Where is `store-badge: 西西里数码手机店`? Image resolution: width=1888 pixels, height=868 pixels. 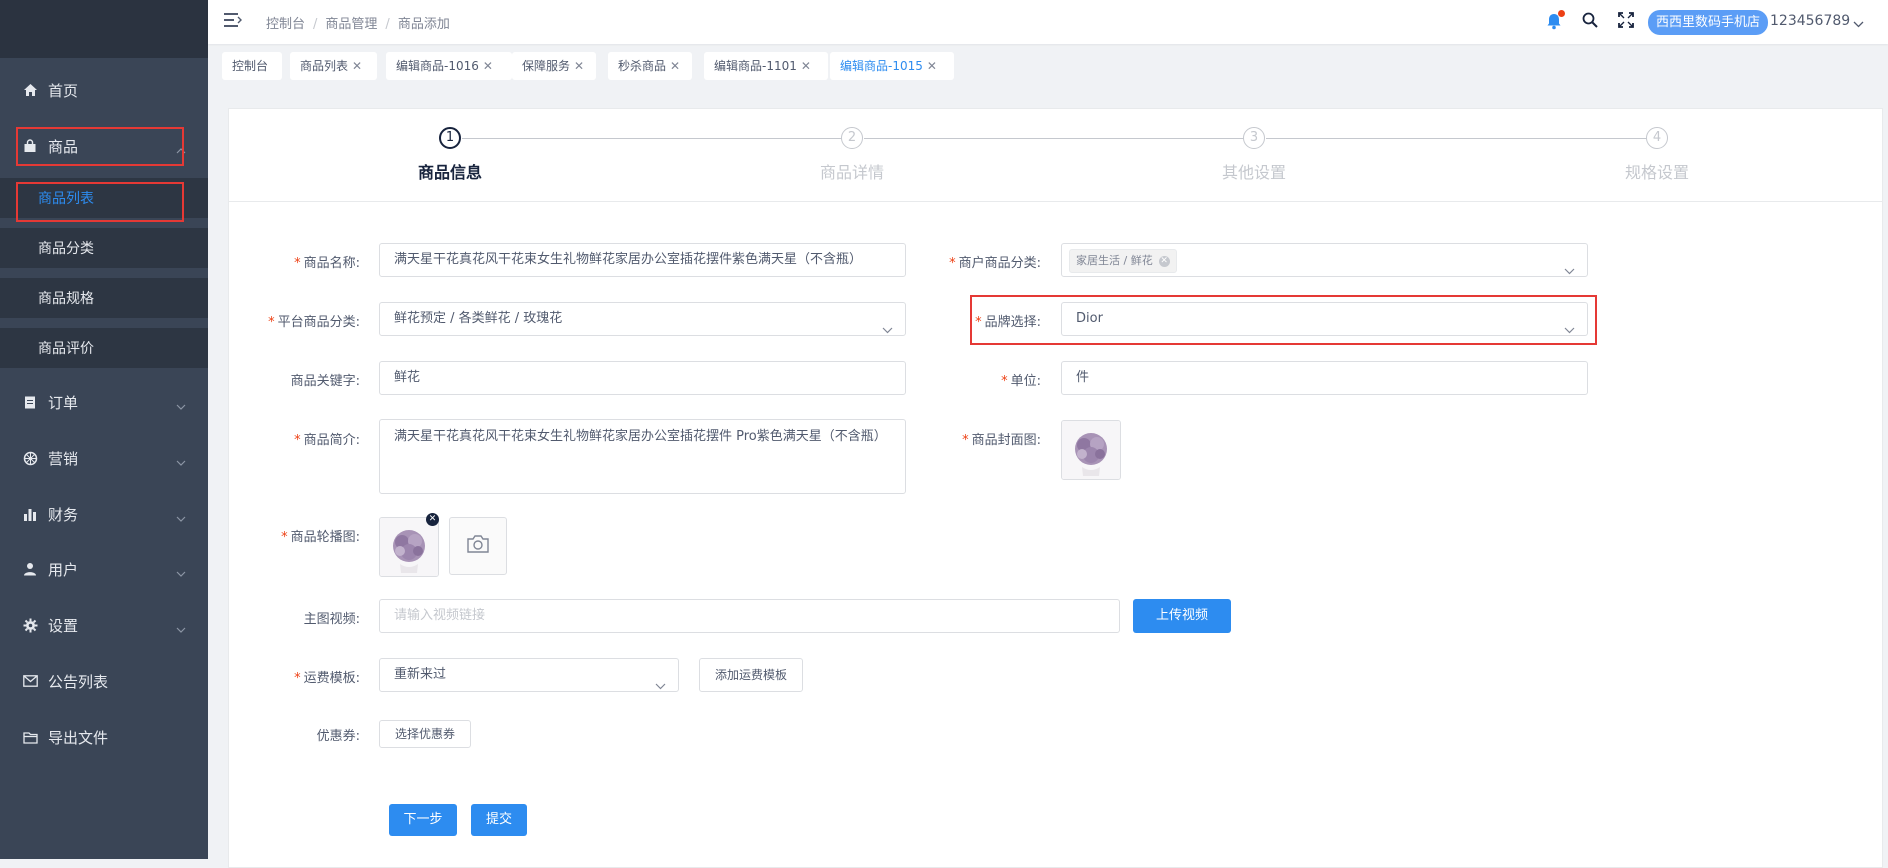
store-badge: 西西里数码手机店 is located at coordinates (1708, 22).